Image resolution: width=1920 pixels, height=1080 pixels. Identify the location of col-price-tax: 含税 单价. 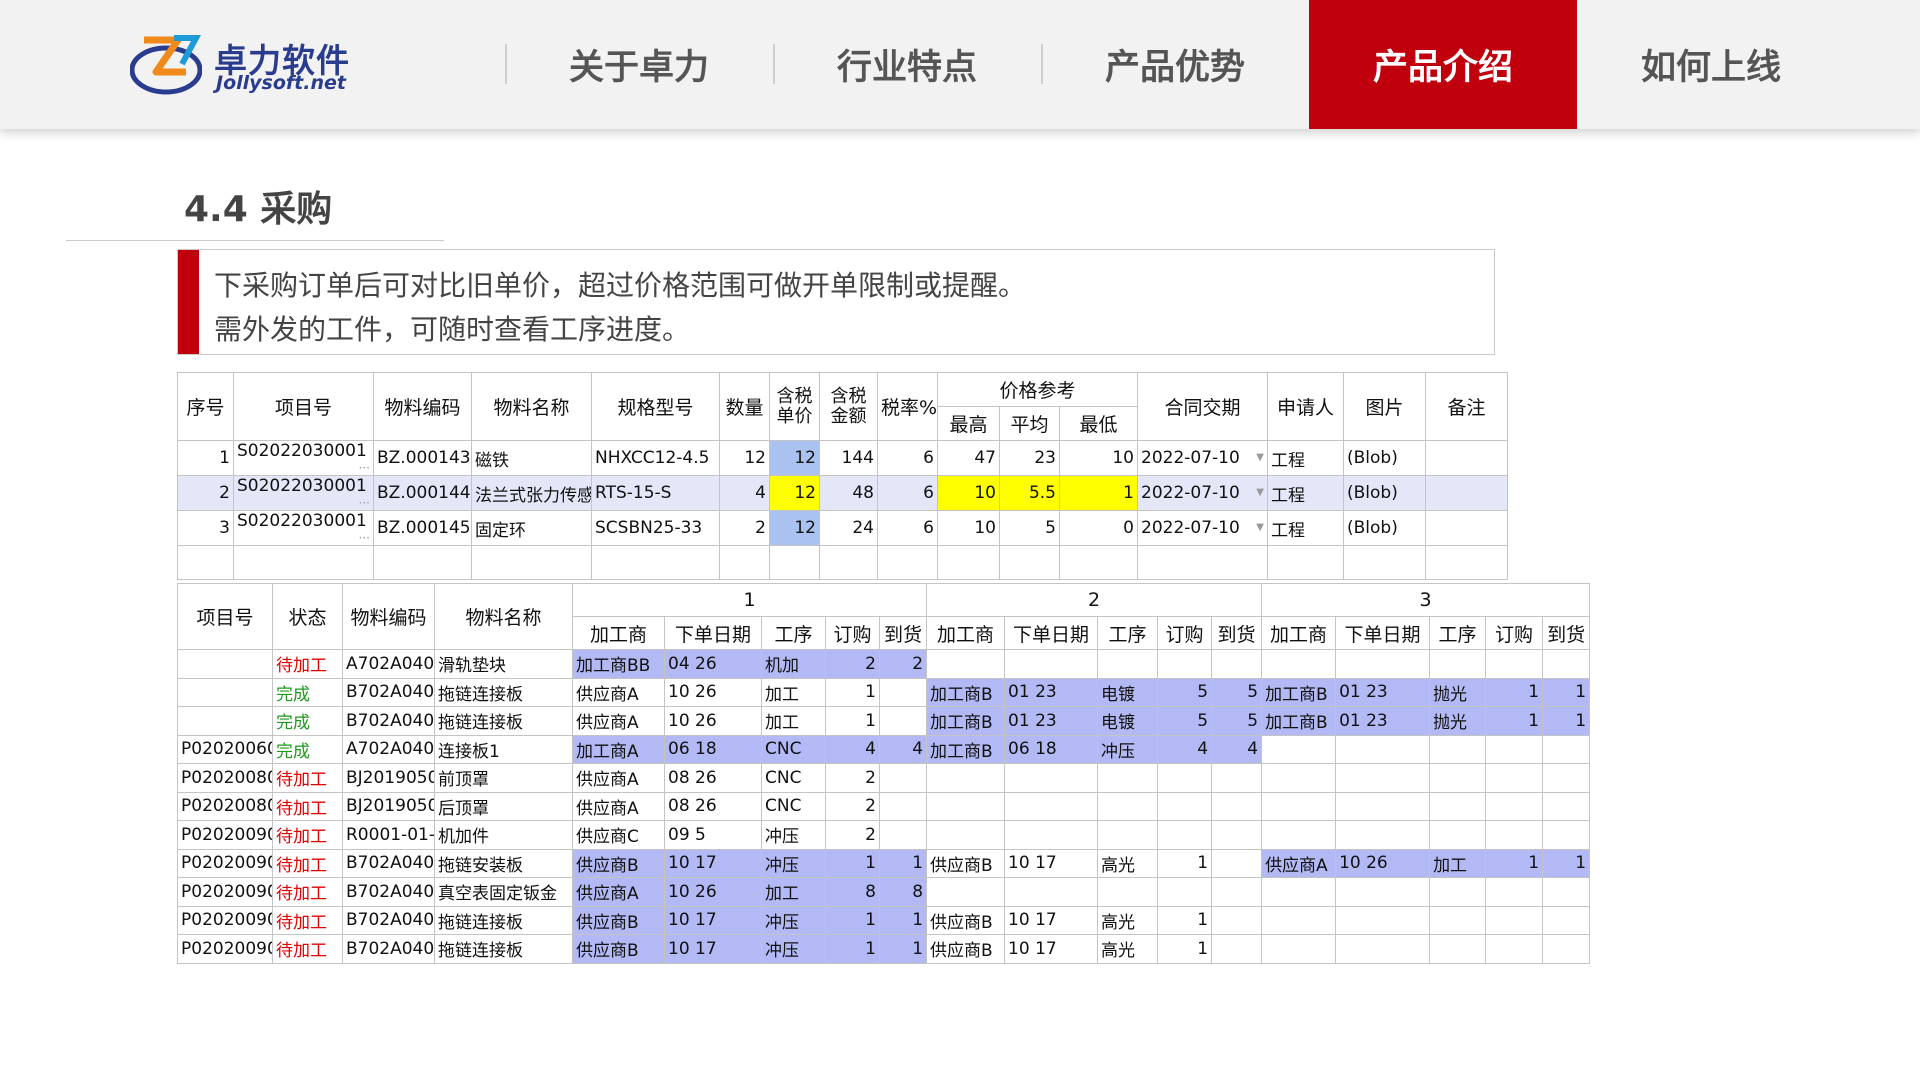
(794, 406).